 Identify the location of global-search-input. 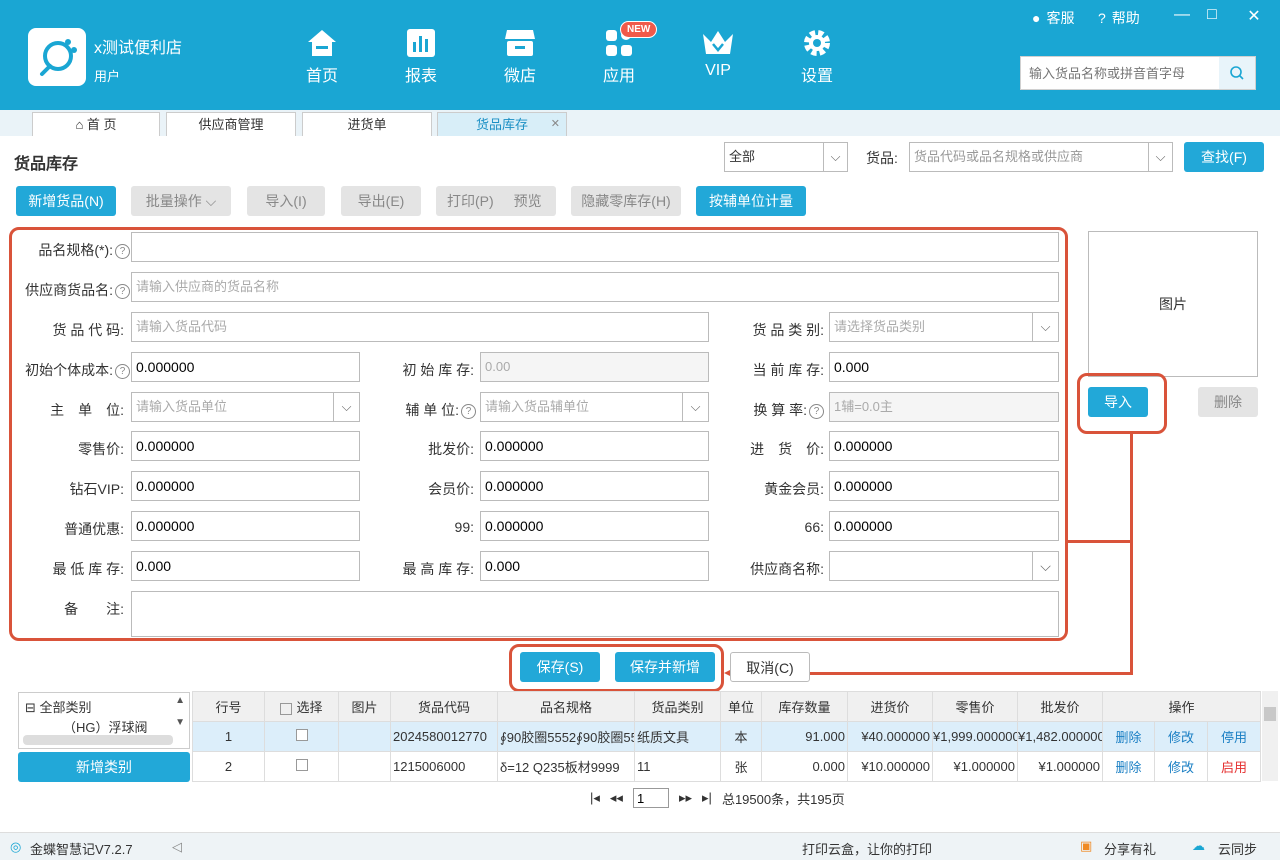
(1120, 73).